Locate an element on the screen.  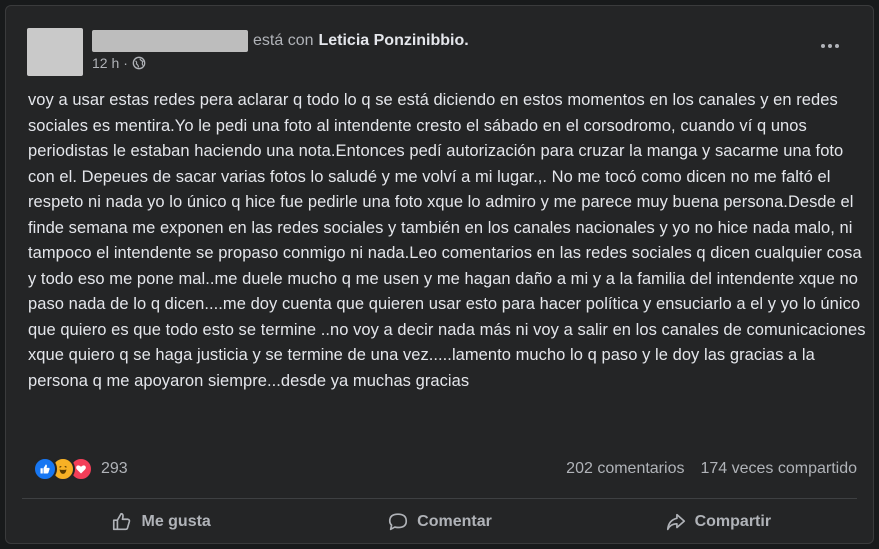
post-meta: 12 h · is located at coordinates (119, 63).